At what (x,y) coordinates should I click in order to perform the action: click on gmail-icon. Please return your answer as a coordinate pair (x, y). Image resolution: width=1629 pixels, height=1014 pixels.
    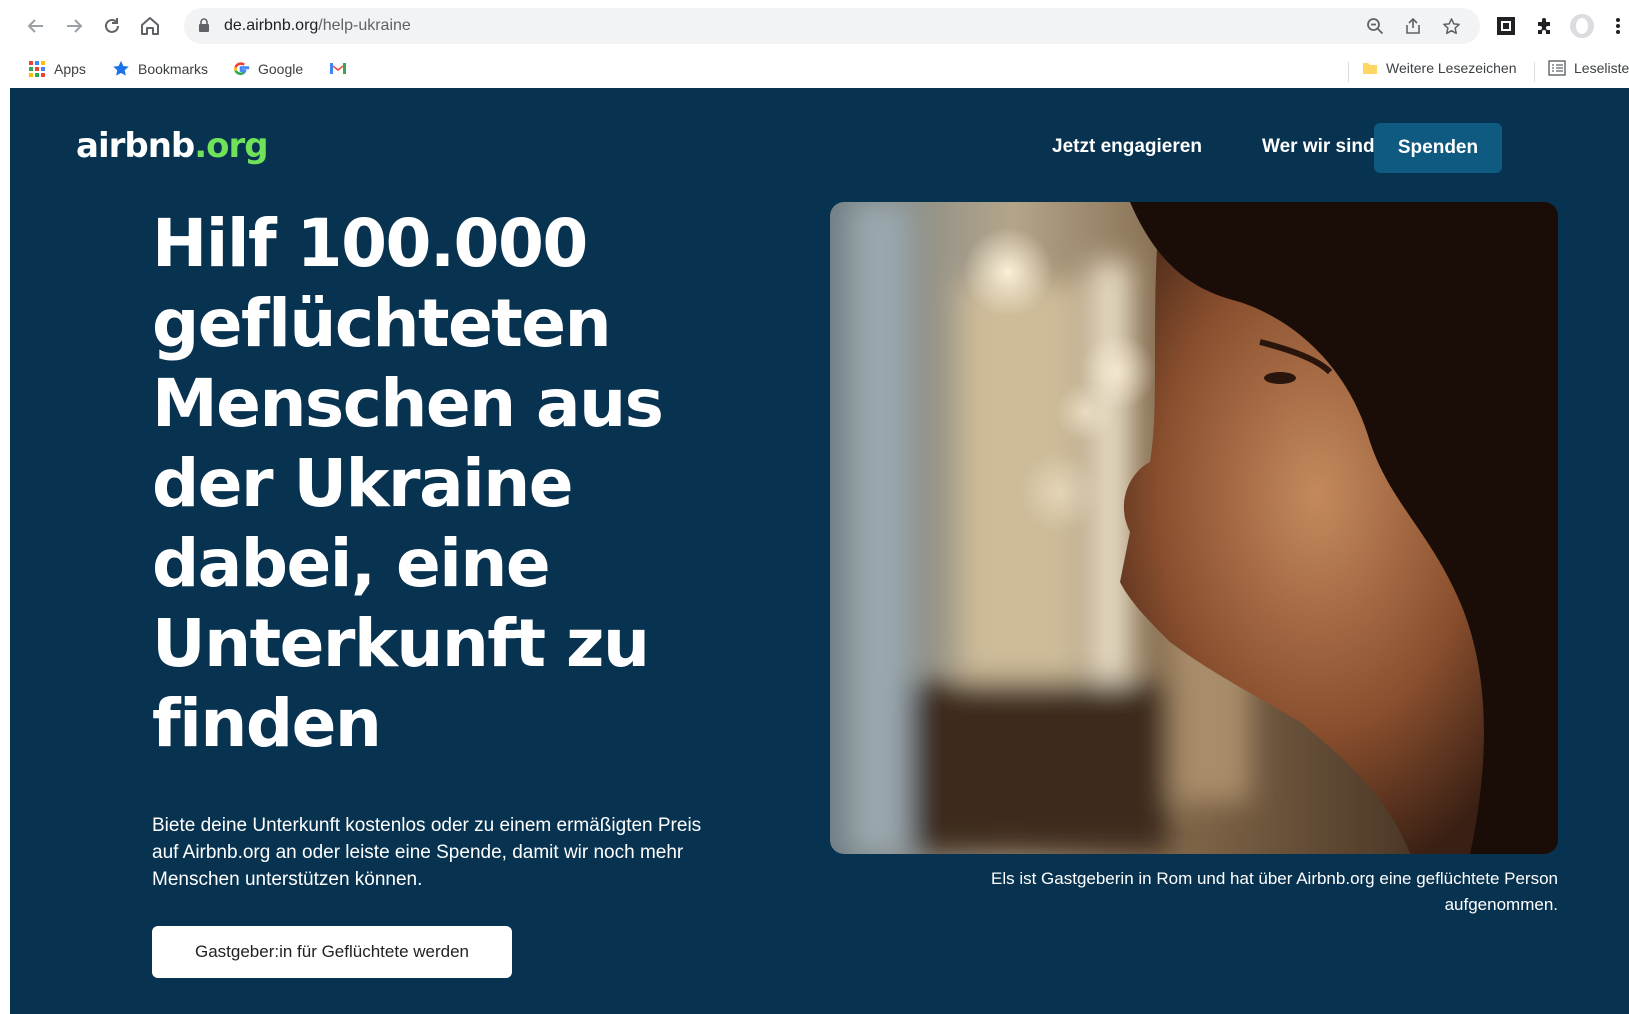
    Looking at the image, I should click on (338, 68).